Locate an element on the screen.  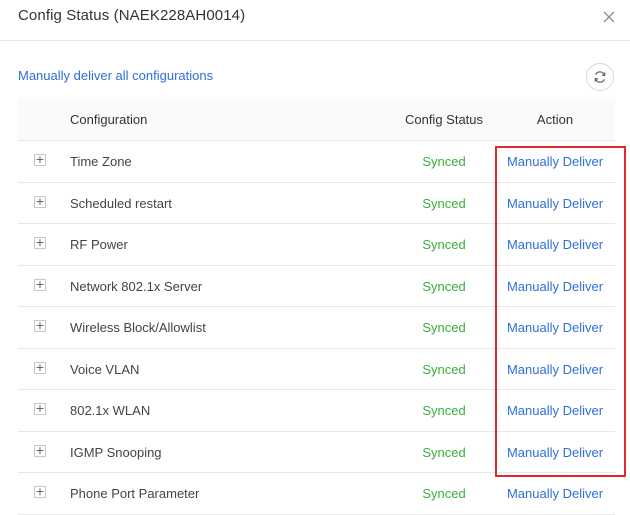
table-row: + Time Zone Synced Manually Deliver is located at coordinates (316, 162).